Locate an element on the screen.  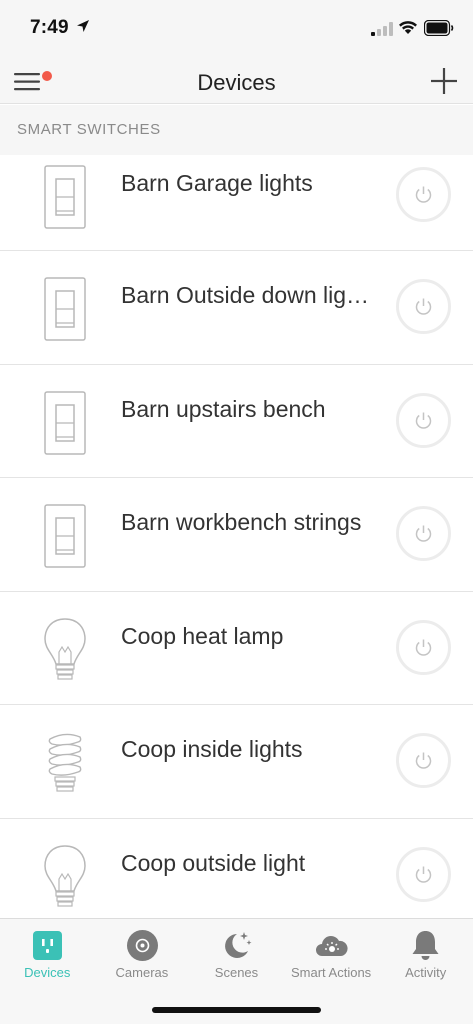
device-name: Barn workbench strings is located at coordinates (241, 522).